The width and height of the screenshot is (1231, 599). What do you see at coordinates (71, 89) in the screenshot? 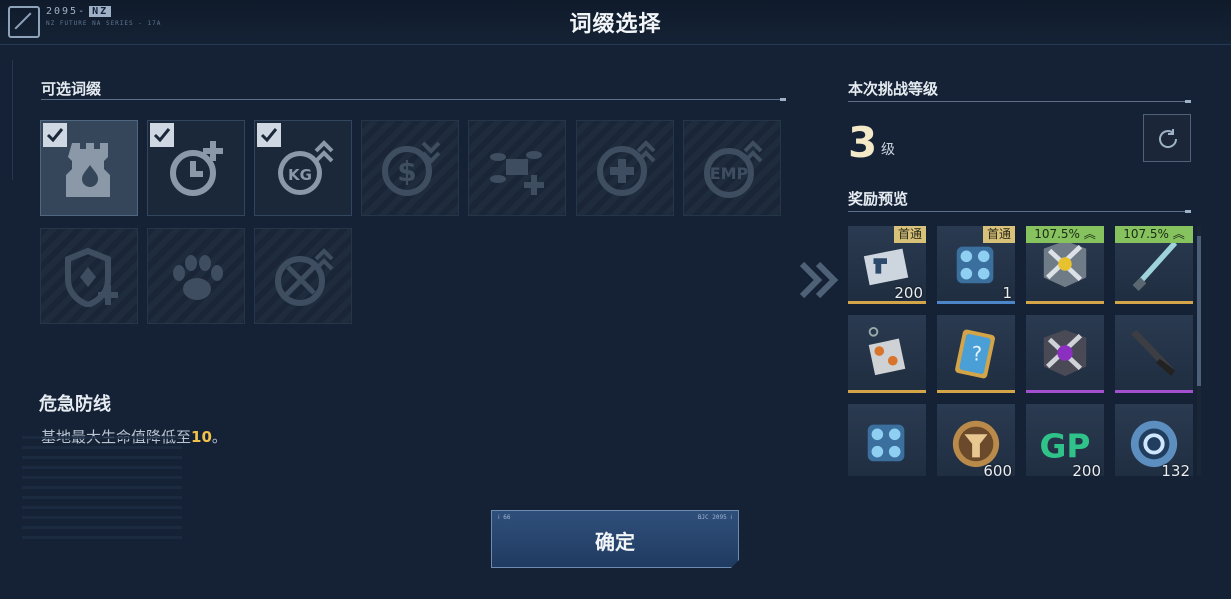
I see `affix-section-title: 可选词缀` at bounding box center [71, 89].